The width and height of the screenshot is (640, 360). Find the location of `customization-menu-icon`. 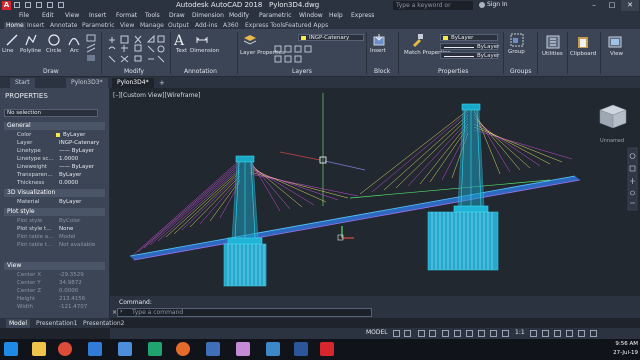

customization-menu-icon is located at coordinates (593, 333).